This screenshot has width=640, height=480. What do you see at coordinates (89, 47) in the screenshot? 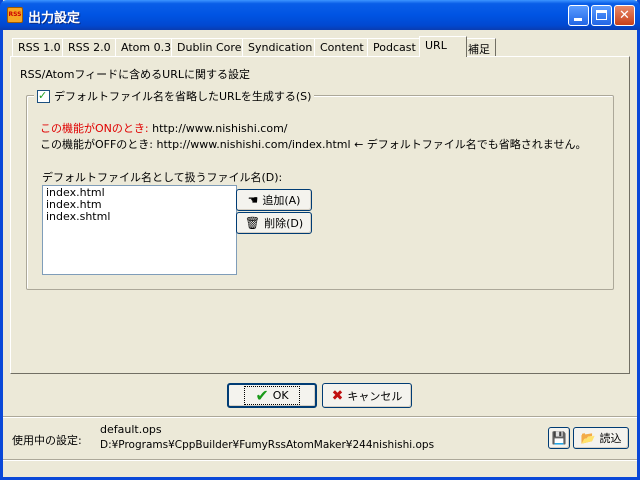
I see `tab-rss20: RSS 2.0` at bounding box center [89, 47].